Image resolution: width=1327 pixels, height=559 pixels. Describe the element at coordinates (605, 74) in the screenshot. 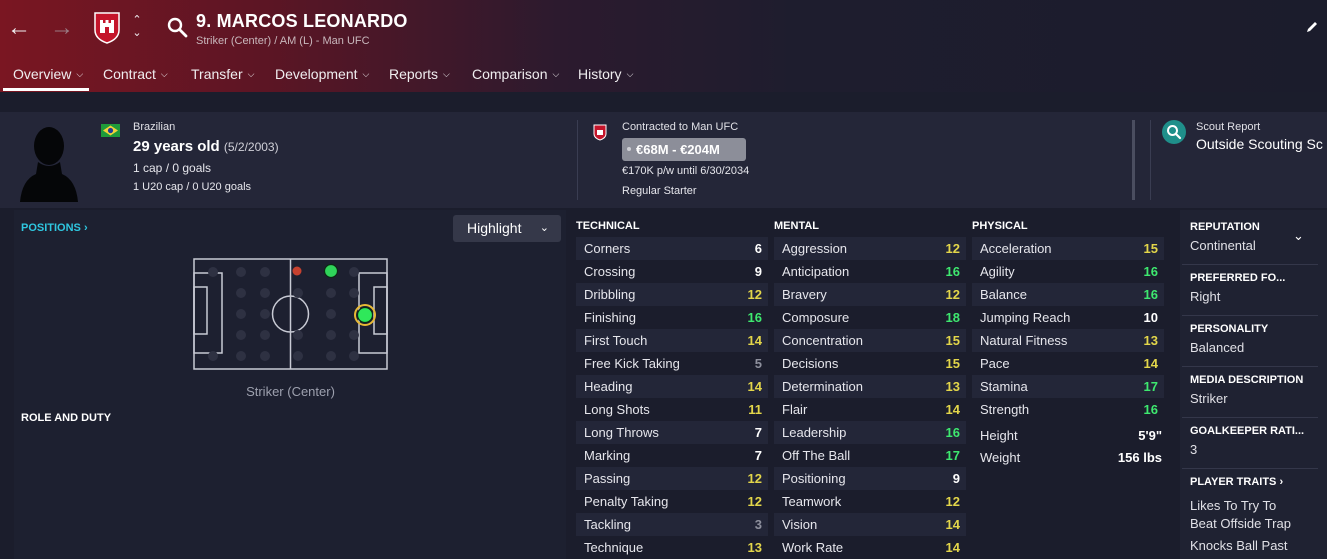

I see `tab-history: History ⌵` at that location.